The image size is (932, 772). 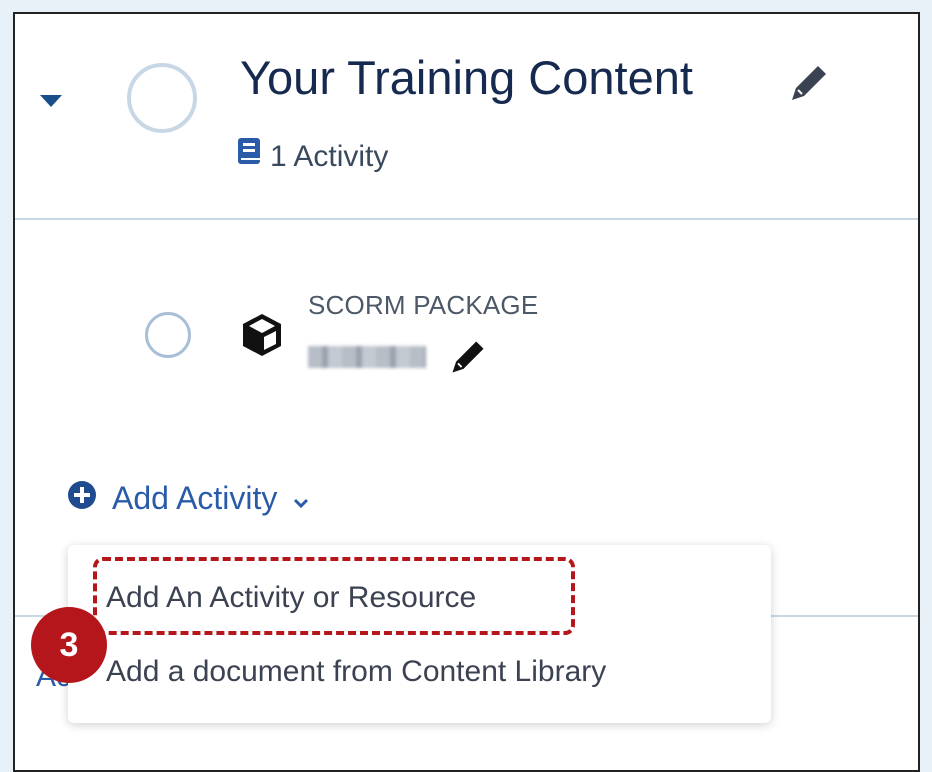 What do you see at coordinates (301, 498) in the screenshot?
I see `chevron-down-icon` at bounding box center [301, 498].